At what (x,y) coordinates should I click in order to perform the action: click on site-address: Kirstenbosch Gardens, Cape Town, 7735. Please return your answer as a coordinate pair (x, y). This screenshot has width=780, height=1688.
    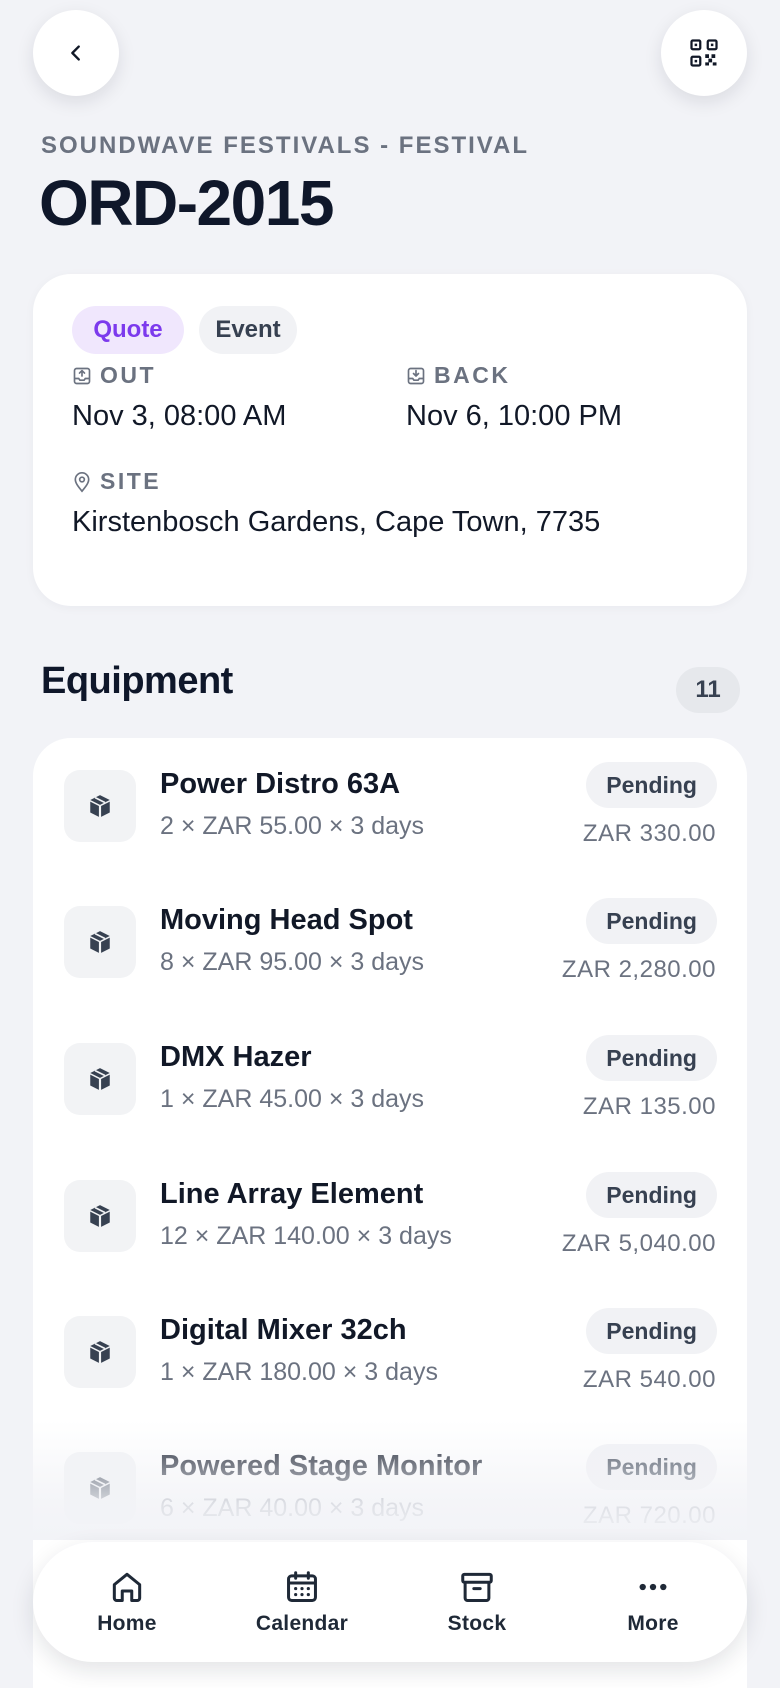
    Looking at the image, I should click on (336, 522).